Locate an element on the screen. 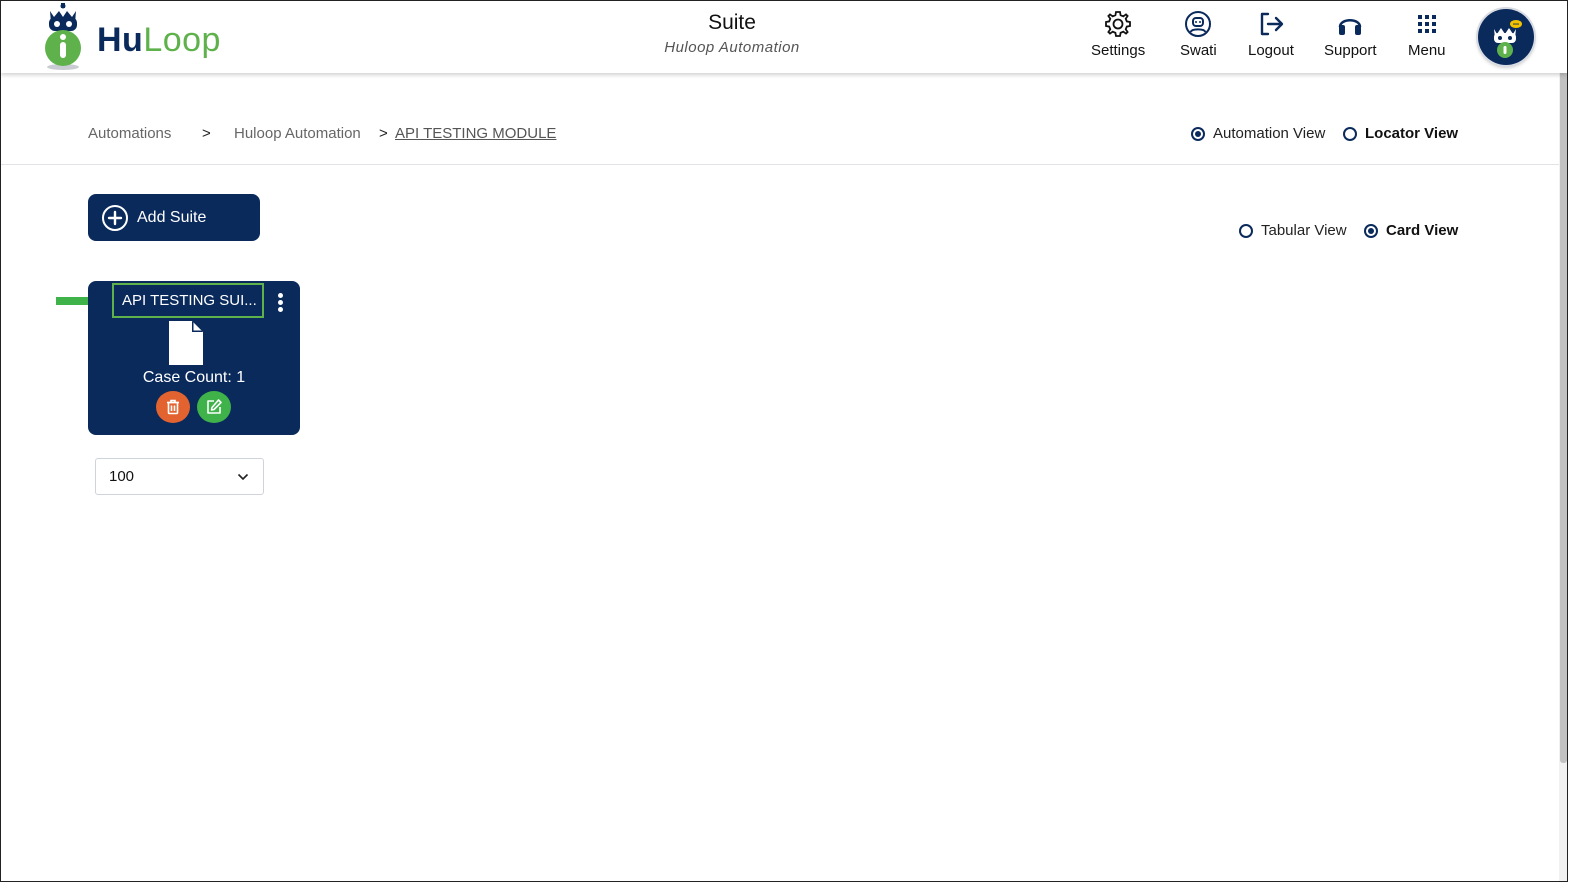  gear-icon is located at coordinates (1118, 24).